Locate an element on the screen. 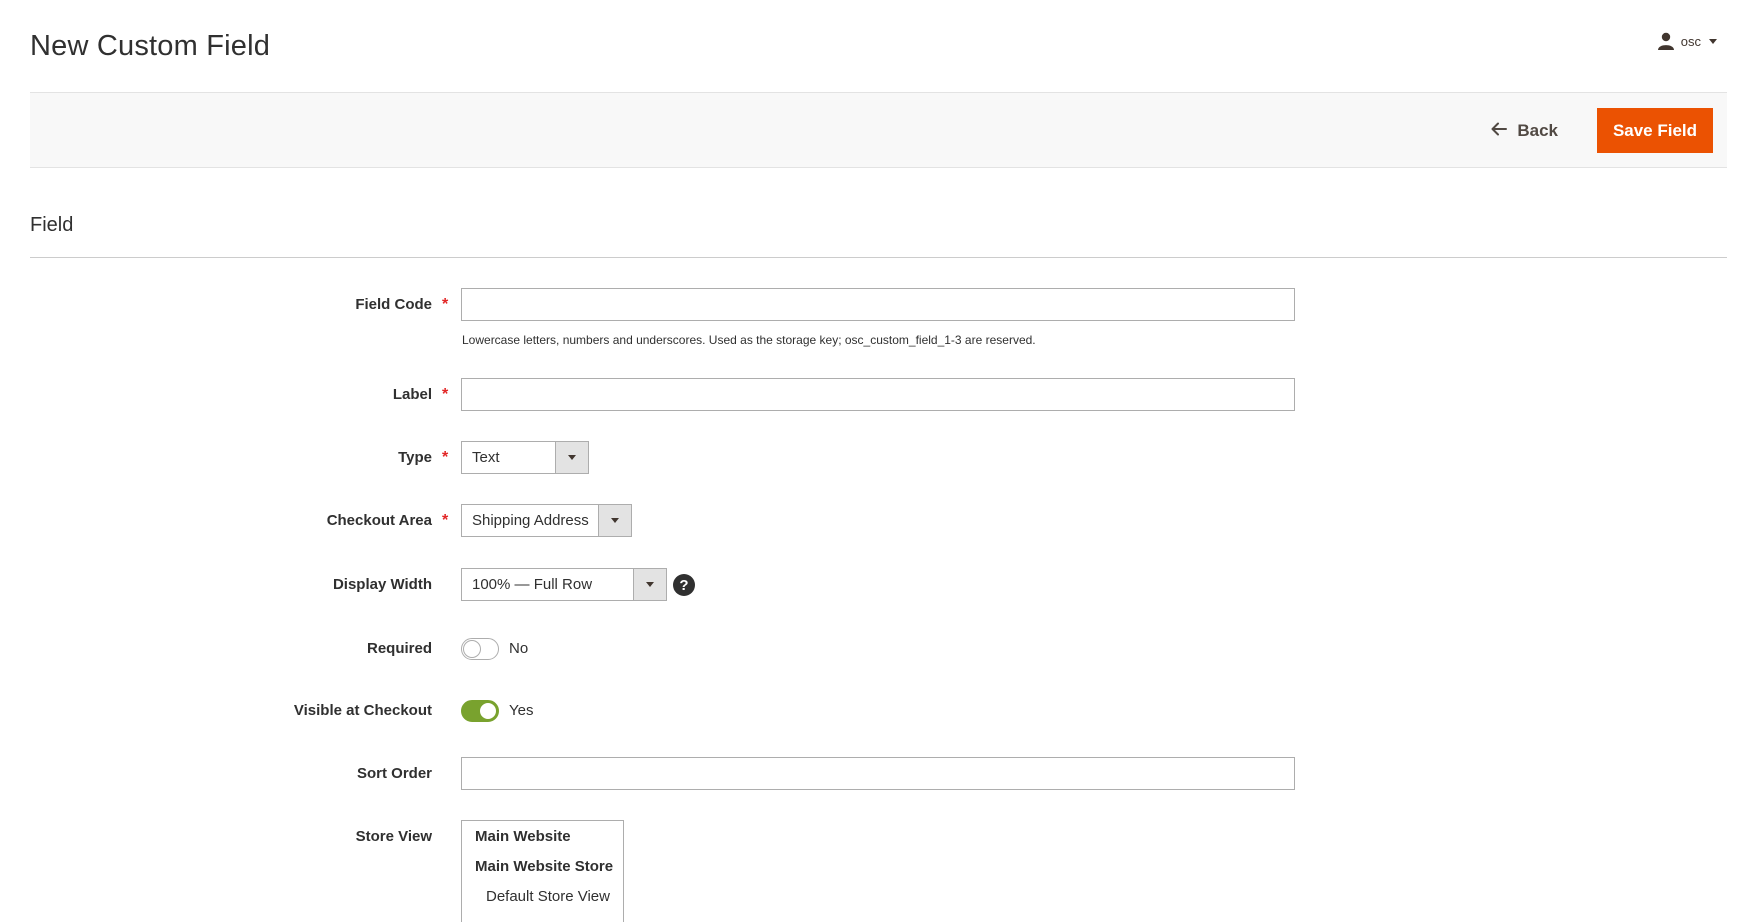 This screenshot has height=922, width=1737. required-toggle is located at coordinates (480, 649).